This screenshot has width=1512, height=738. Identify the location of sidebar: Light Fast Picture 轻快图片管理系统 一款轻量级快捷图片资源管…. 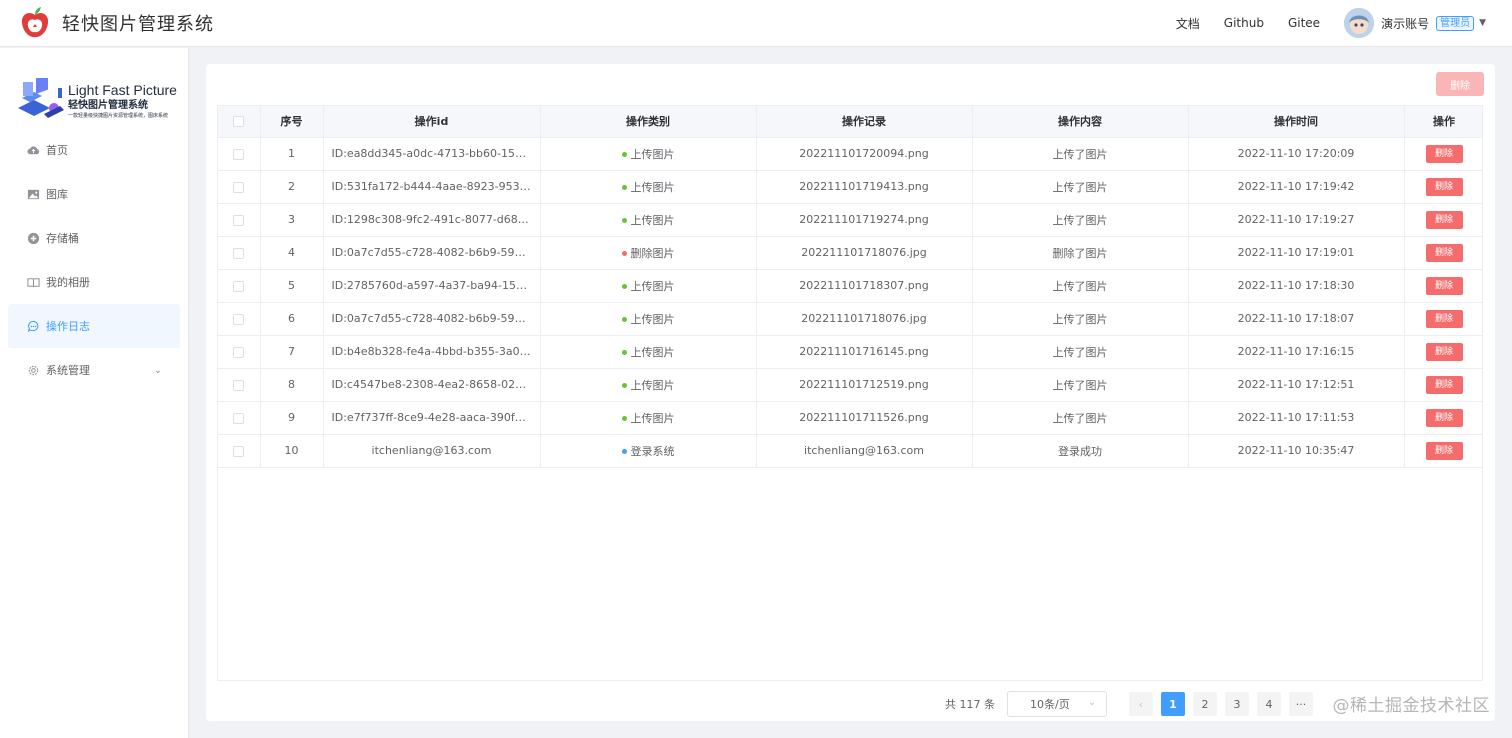
(94, 393).